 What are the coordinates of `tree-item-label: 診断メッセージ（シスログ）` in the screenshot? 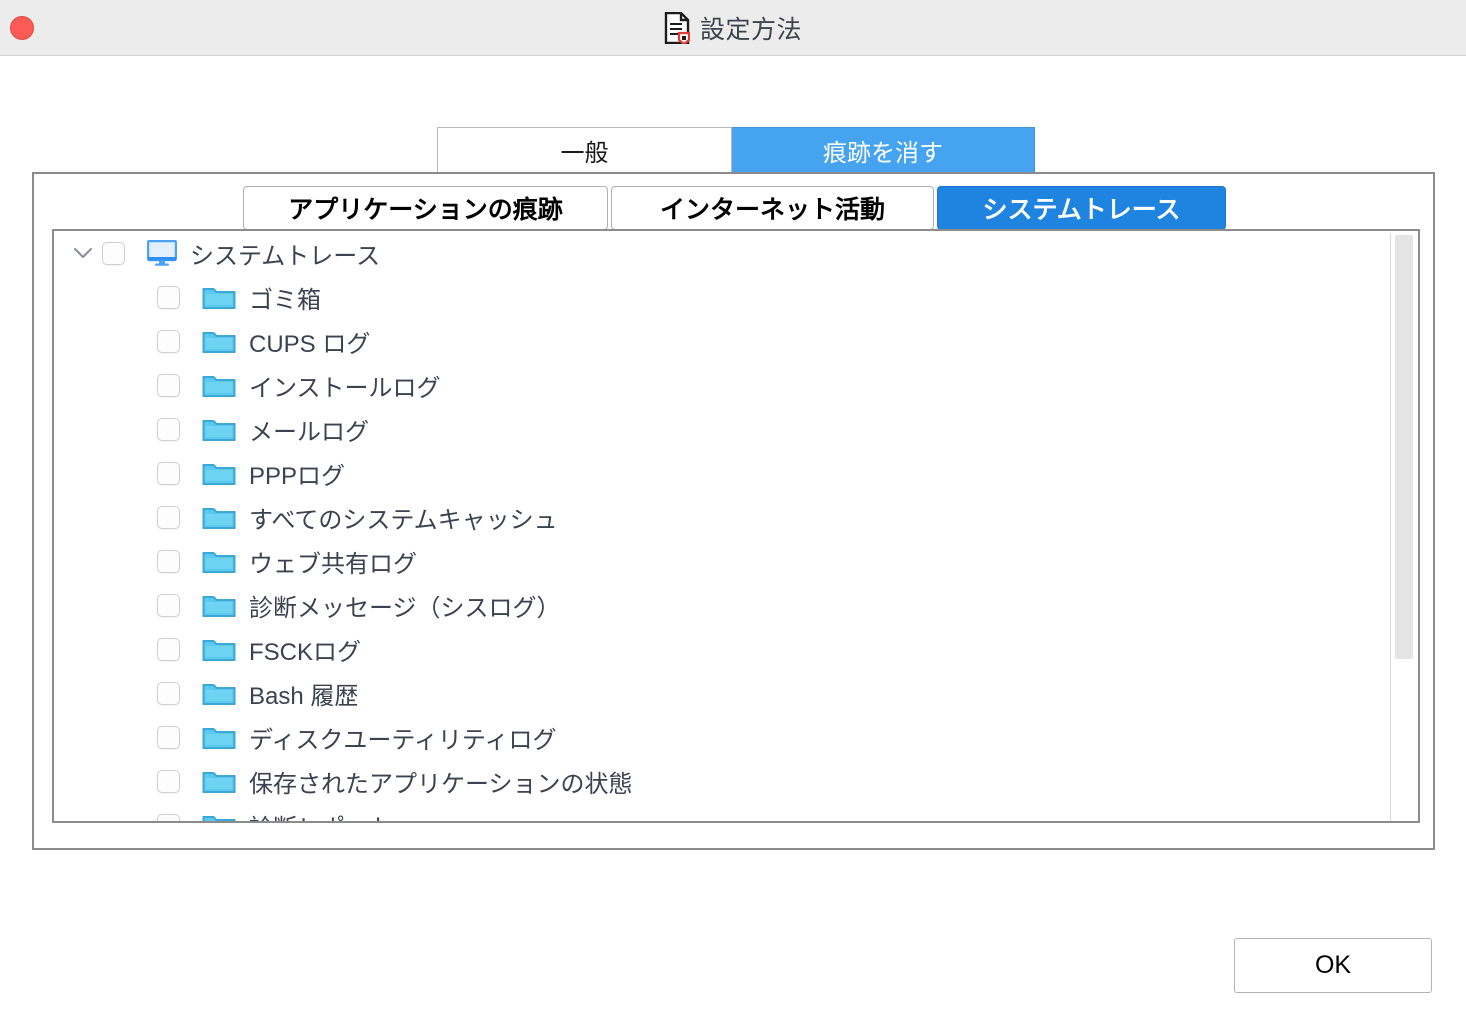 It's located at (405, 608).